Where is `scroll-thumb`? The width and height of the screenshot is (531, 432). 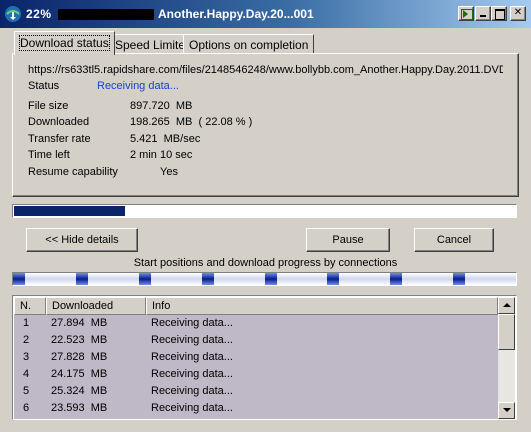
scroll-thumb is located at coordinates (506, 332).